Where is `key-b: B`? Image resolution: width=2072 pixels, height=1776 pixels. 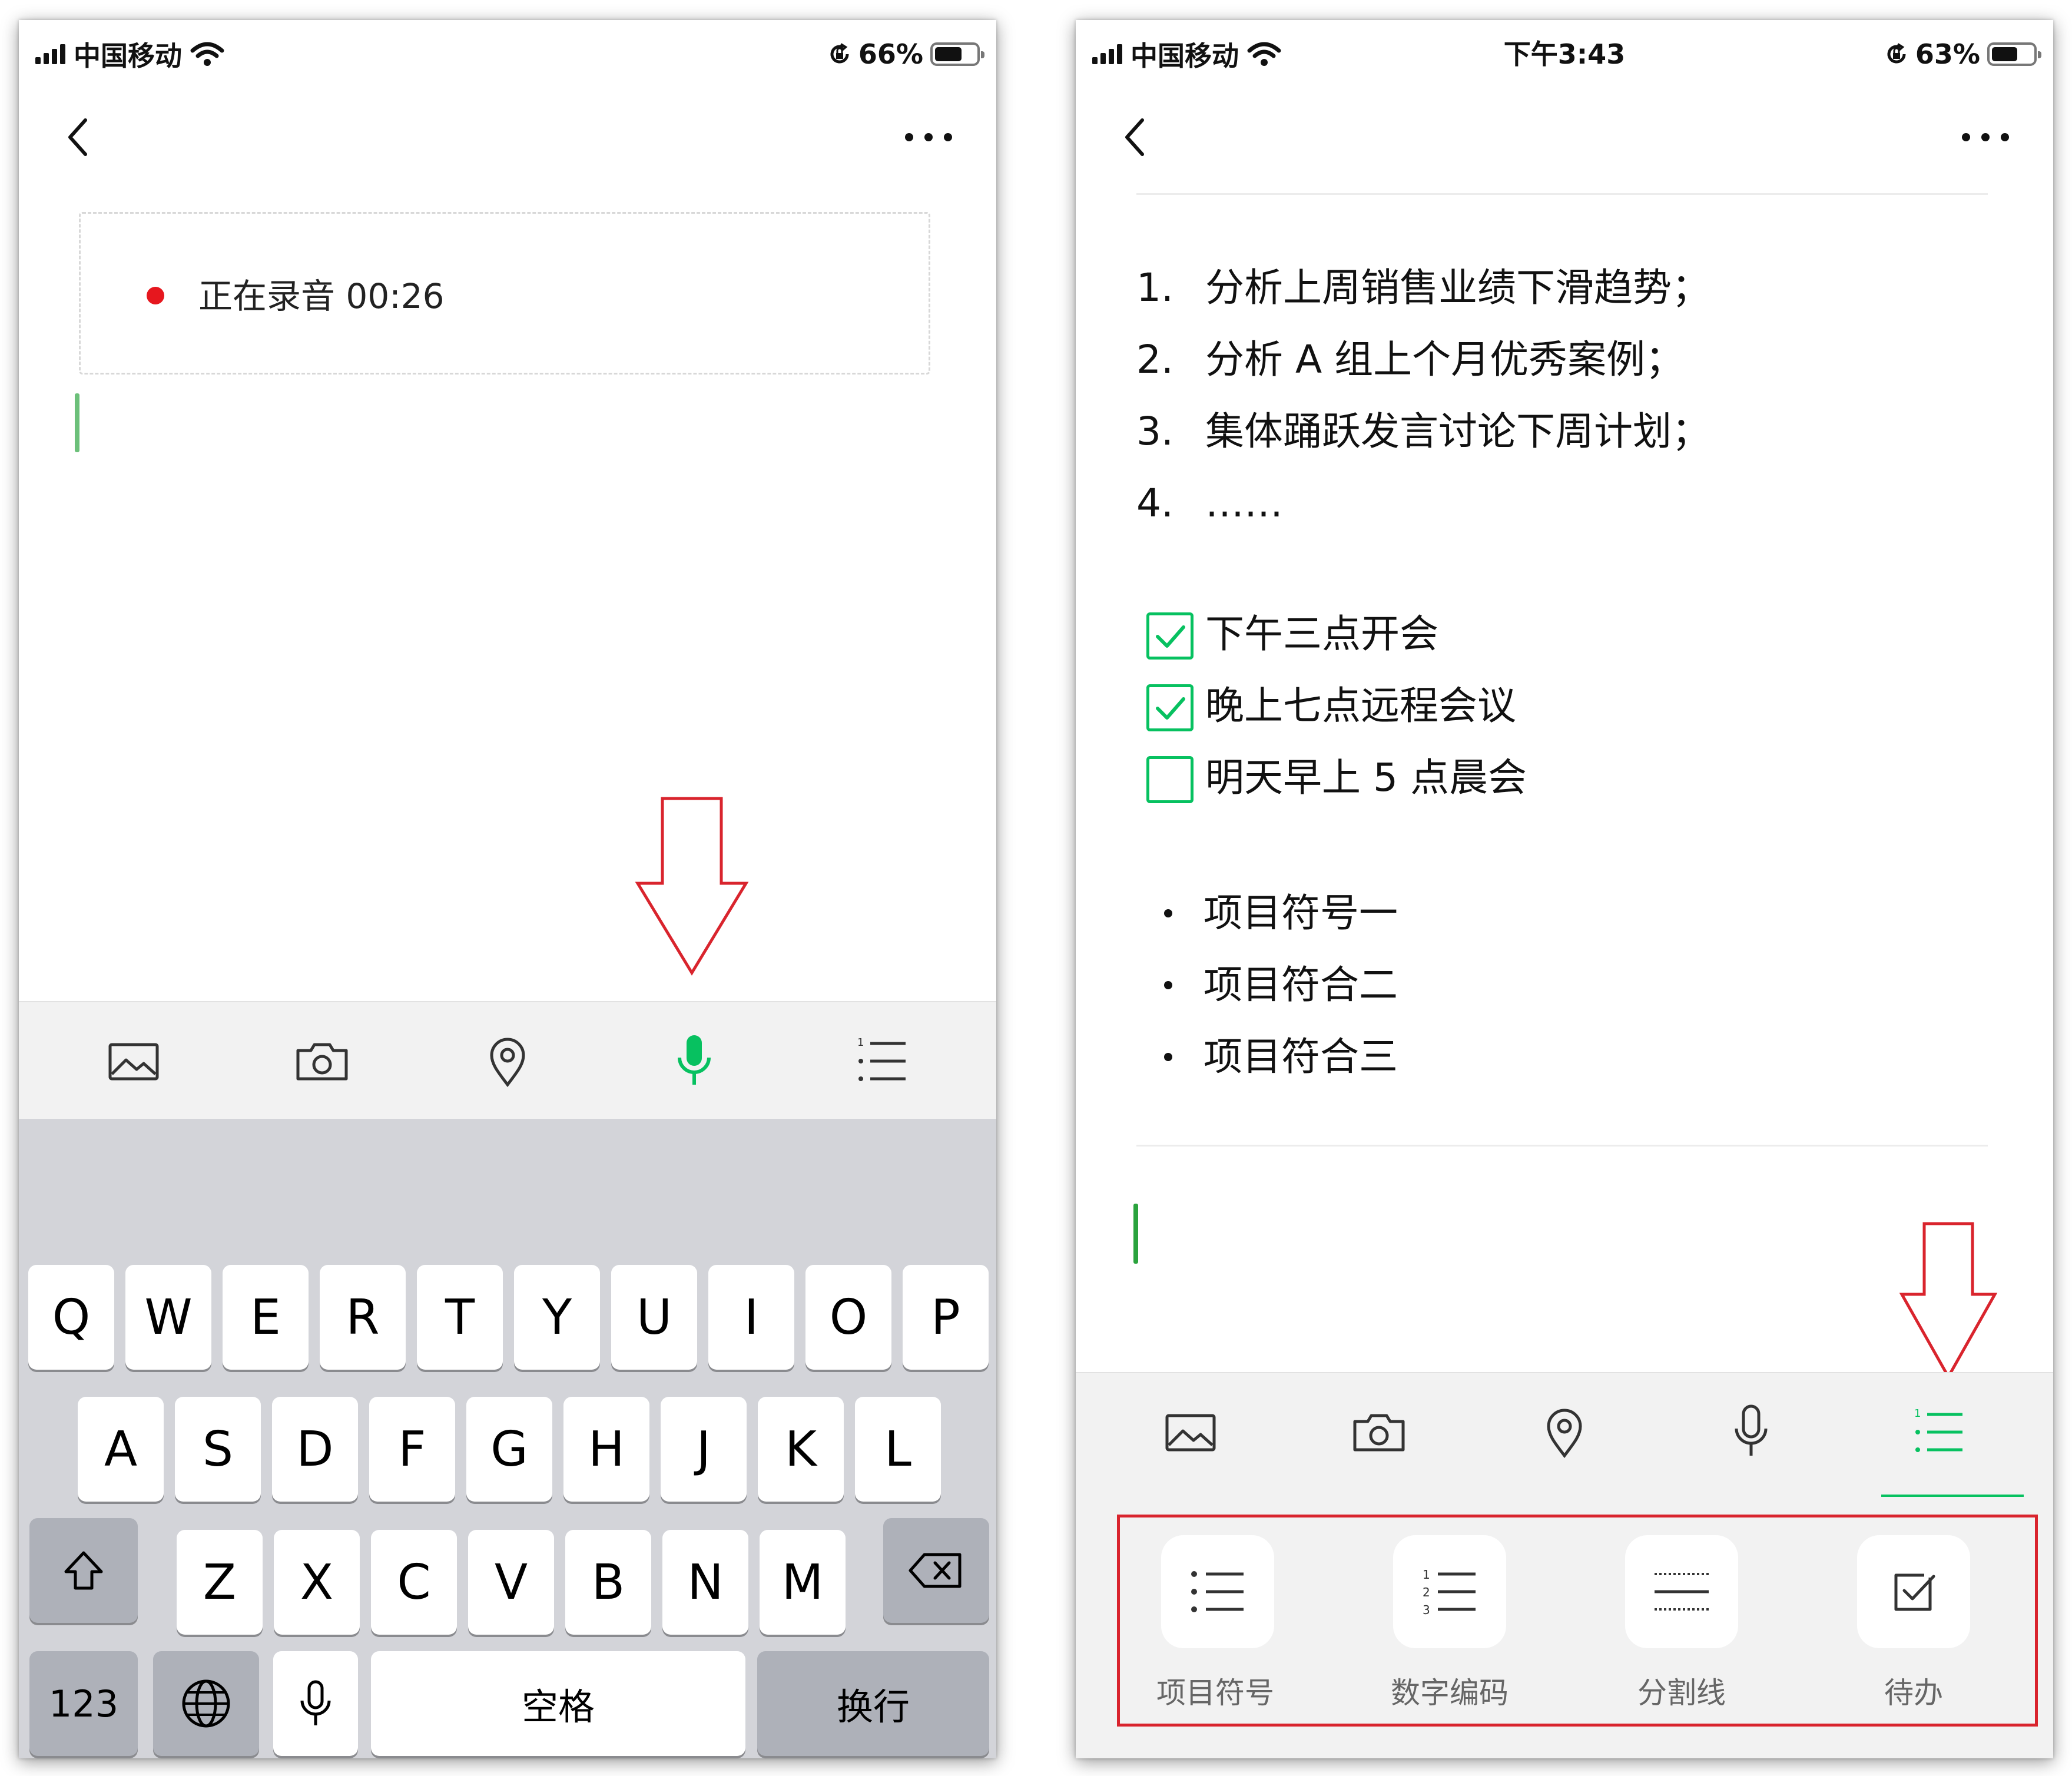 key-b: B is located at coordinates (608, 1582).